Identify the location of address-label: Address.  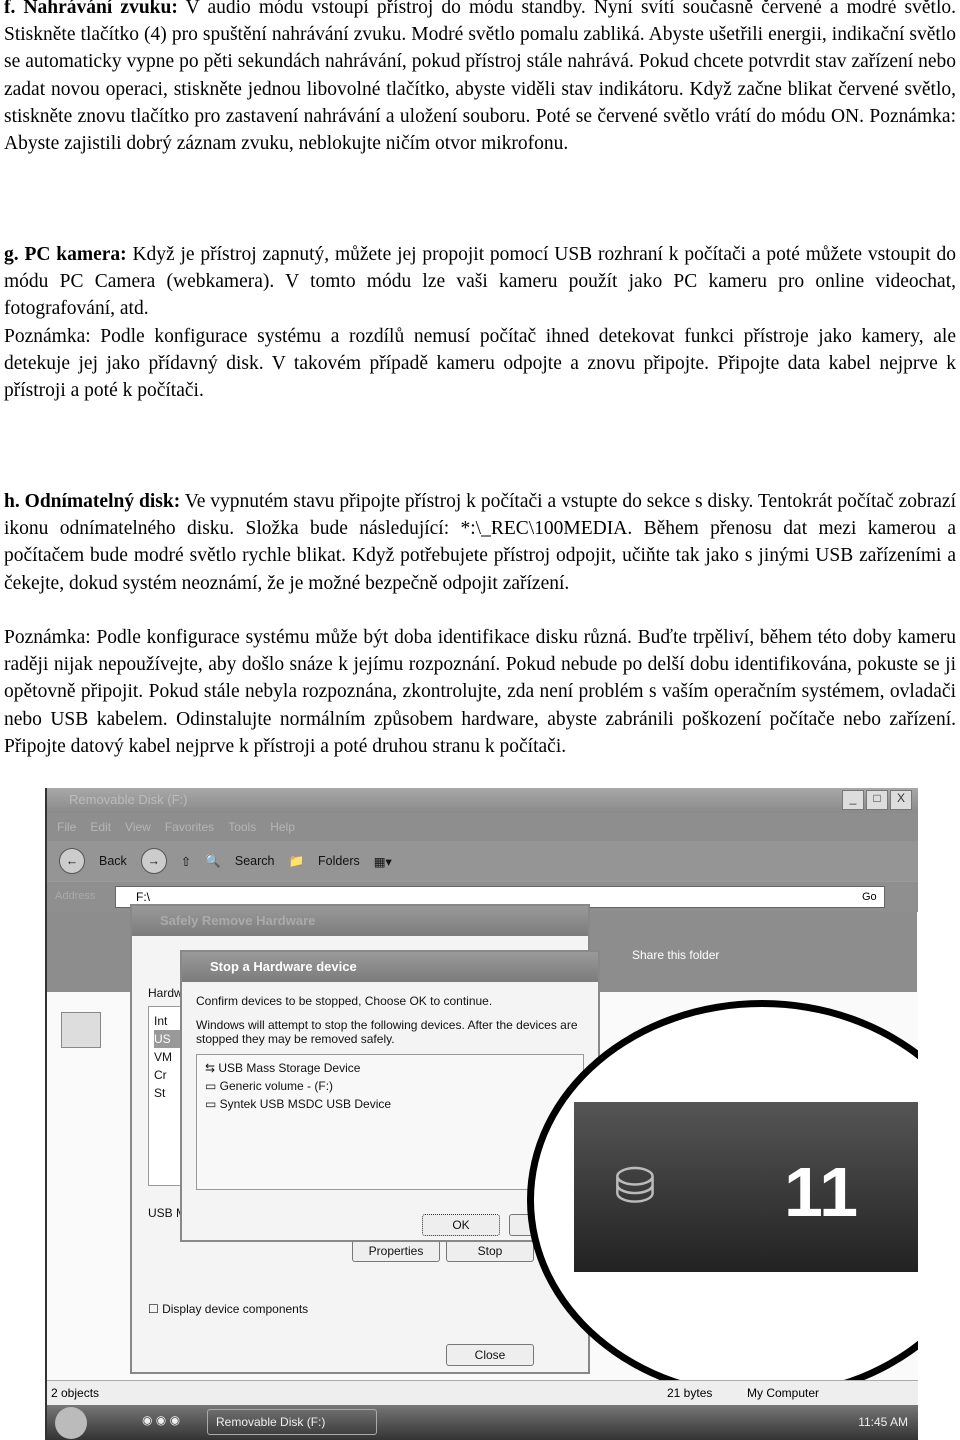
(75, 896).